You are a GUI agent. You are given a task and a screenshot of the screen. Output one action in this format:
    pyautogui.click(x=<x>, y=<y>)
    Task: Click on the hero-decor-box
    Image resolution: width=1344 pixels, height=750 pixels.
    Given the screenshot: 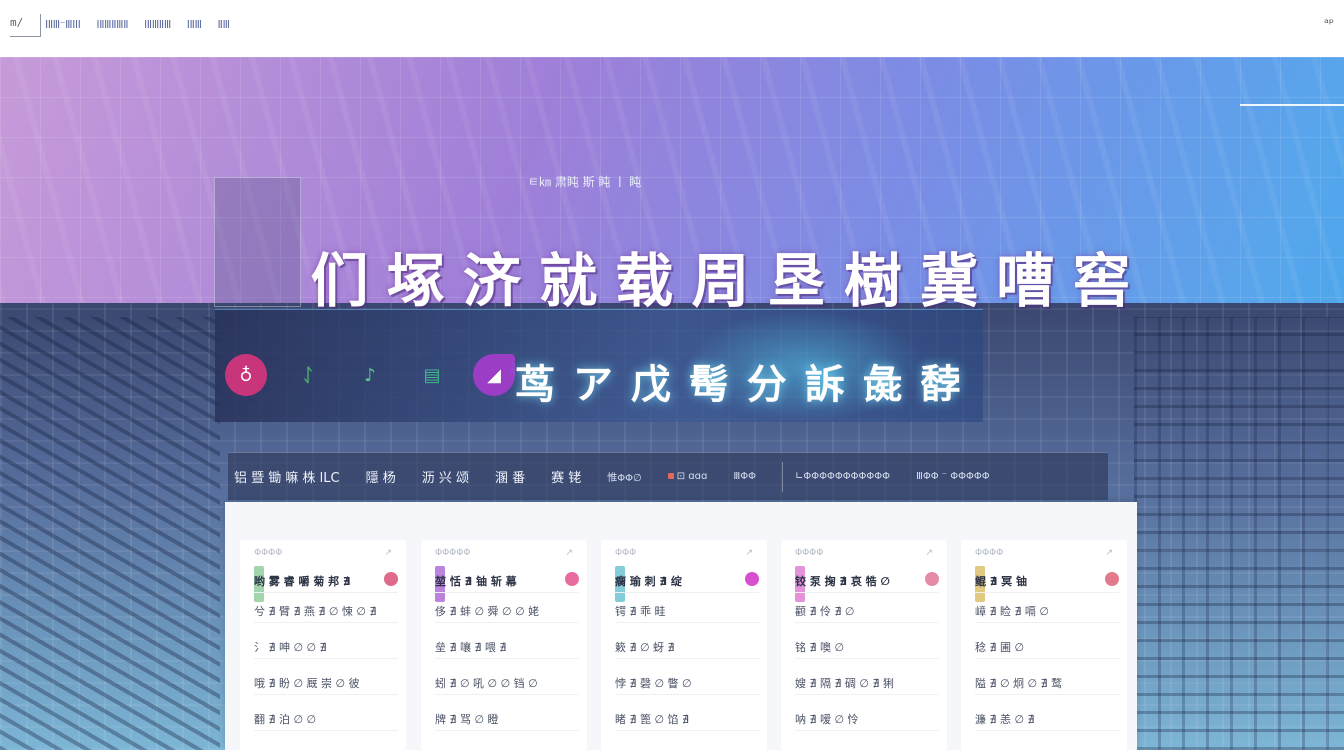 What is the action you would take?
    pyautogui.click(x=257, y=242)
    